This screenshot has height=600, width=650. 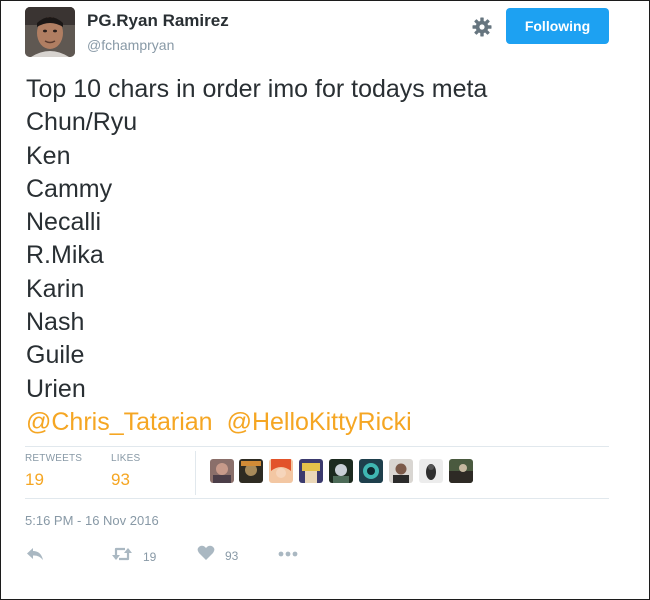 What do you see at coordinates (133, 556) in the screenshot?
I see `retweet-button: 19` at bounding box center [133, 556].